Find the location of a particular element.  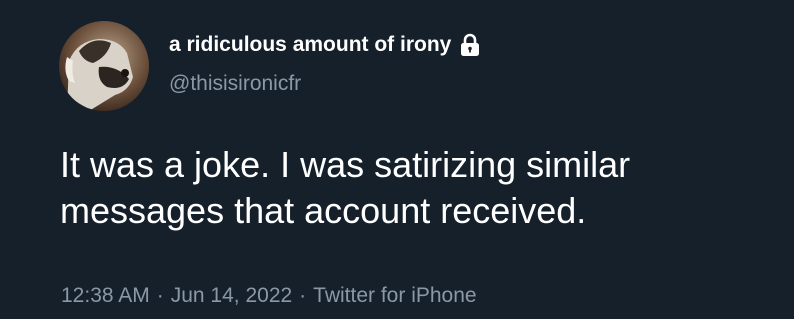

tweet-date: Jun 14, 2022 is located at coordinates (231, 295).